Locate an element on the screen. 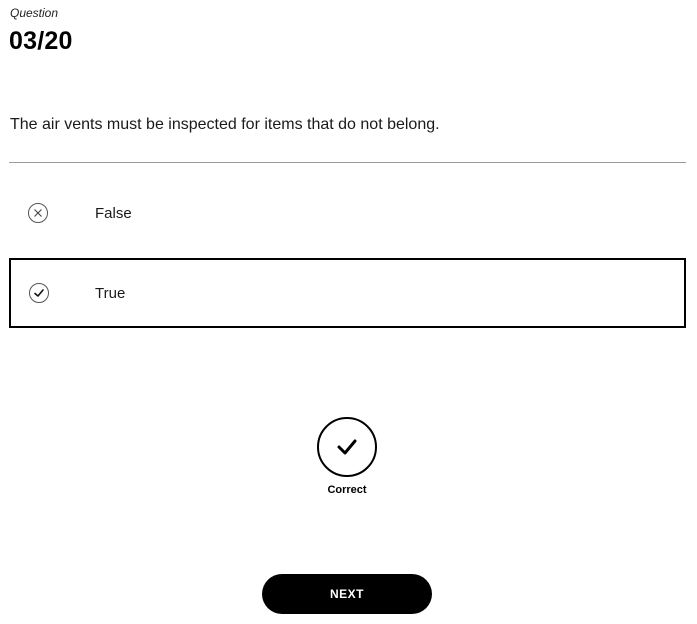  check-circle-icon is located at coordinates (39, 293).